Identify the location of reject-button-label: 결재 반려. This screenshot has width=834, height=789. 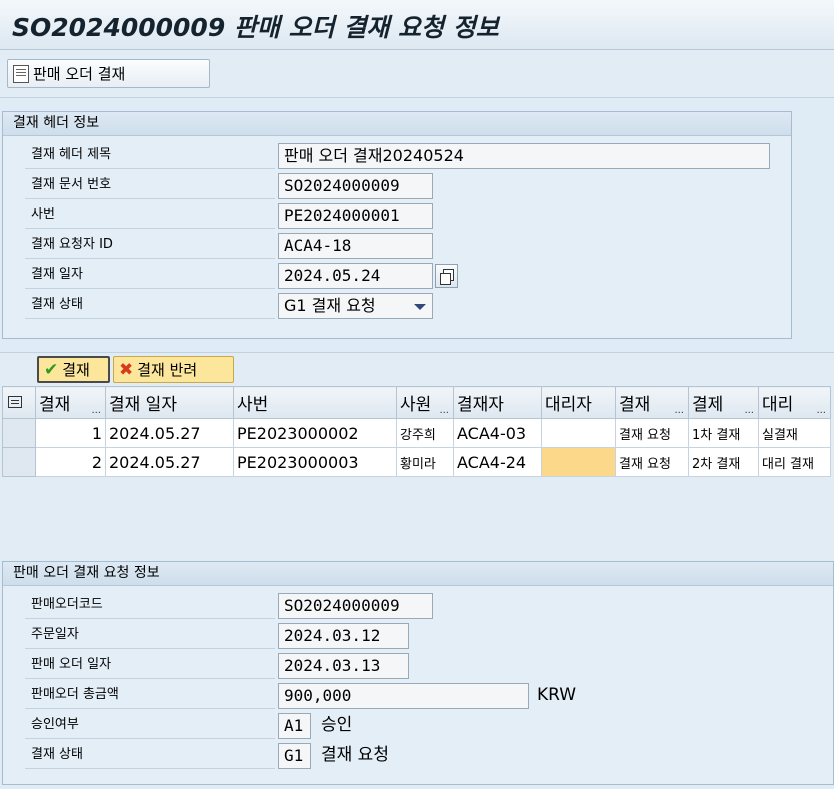
(167, 370).